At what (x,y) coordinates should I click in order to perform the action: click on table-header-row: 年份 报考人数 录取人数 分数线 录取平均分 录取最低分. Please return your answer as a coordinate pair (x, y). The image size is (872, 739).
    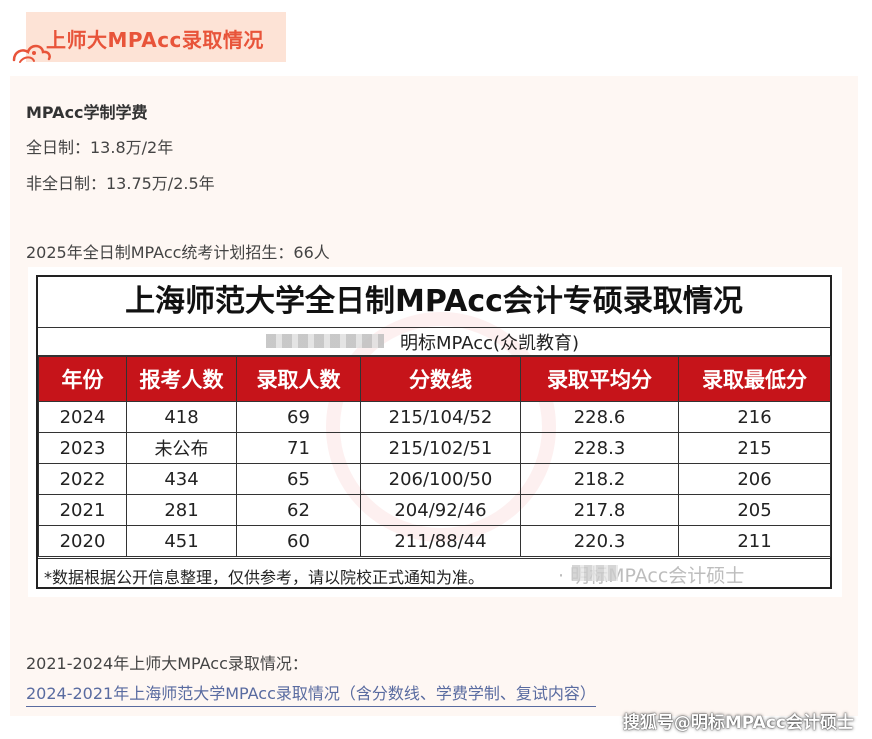
    Looking at the image, I should click on (434, 379).